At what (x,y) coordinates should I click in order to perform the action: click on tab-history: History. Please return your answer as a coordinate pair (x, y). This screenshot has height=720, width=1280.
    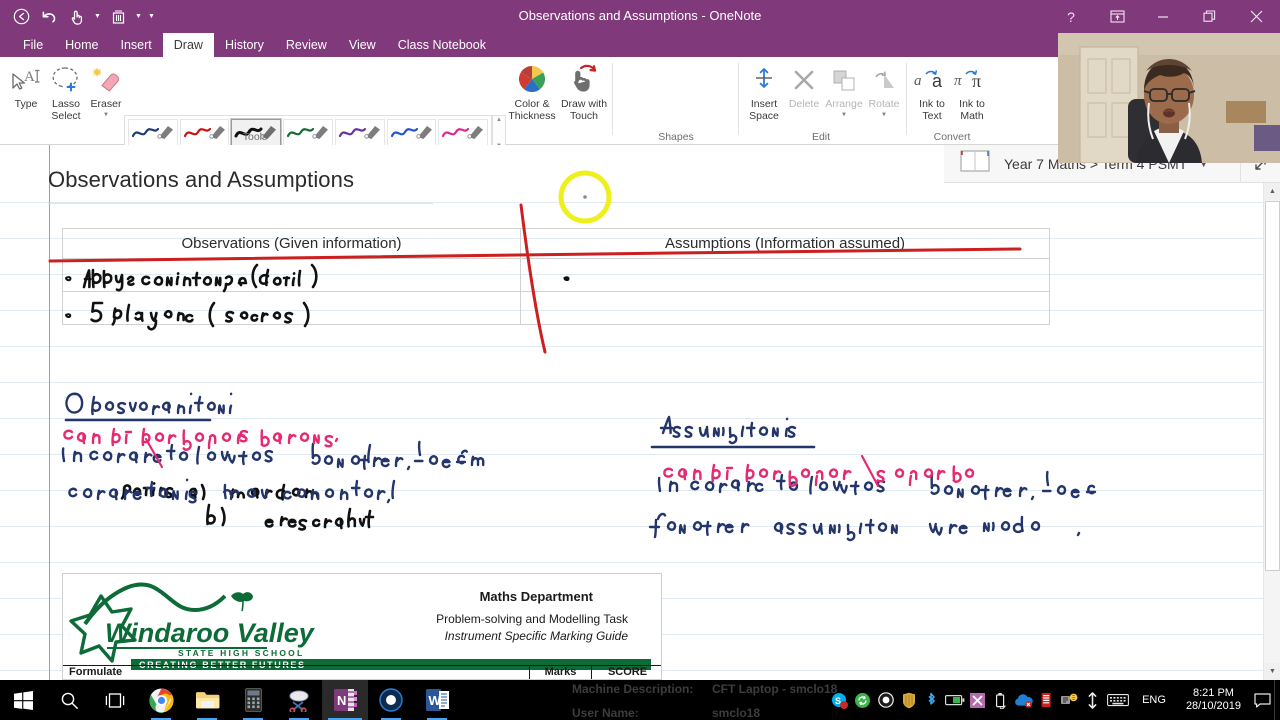
    Looking at the image, I should click on (244, 45).